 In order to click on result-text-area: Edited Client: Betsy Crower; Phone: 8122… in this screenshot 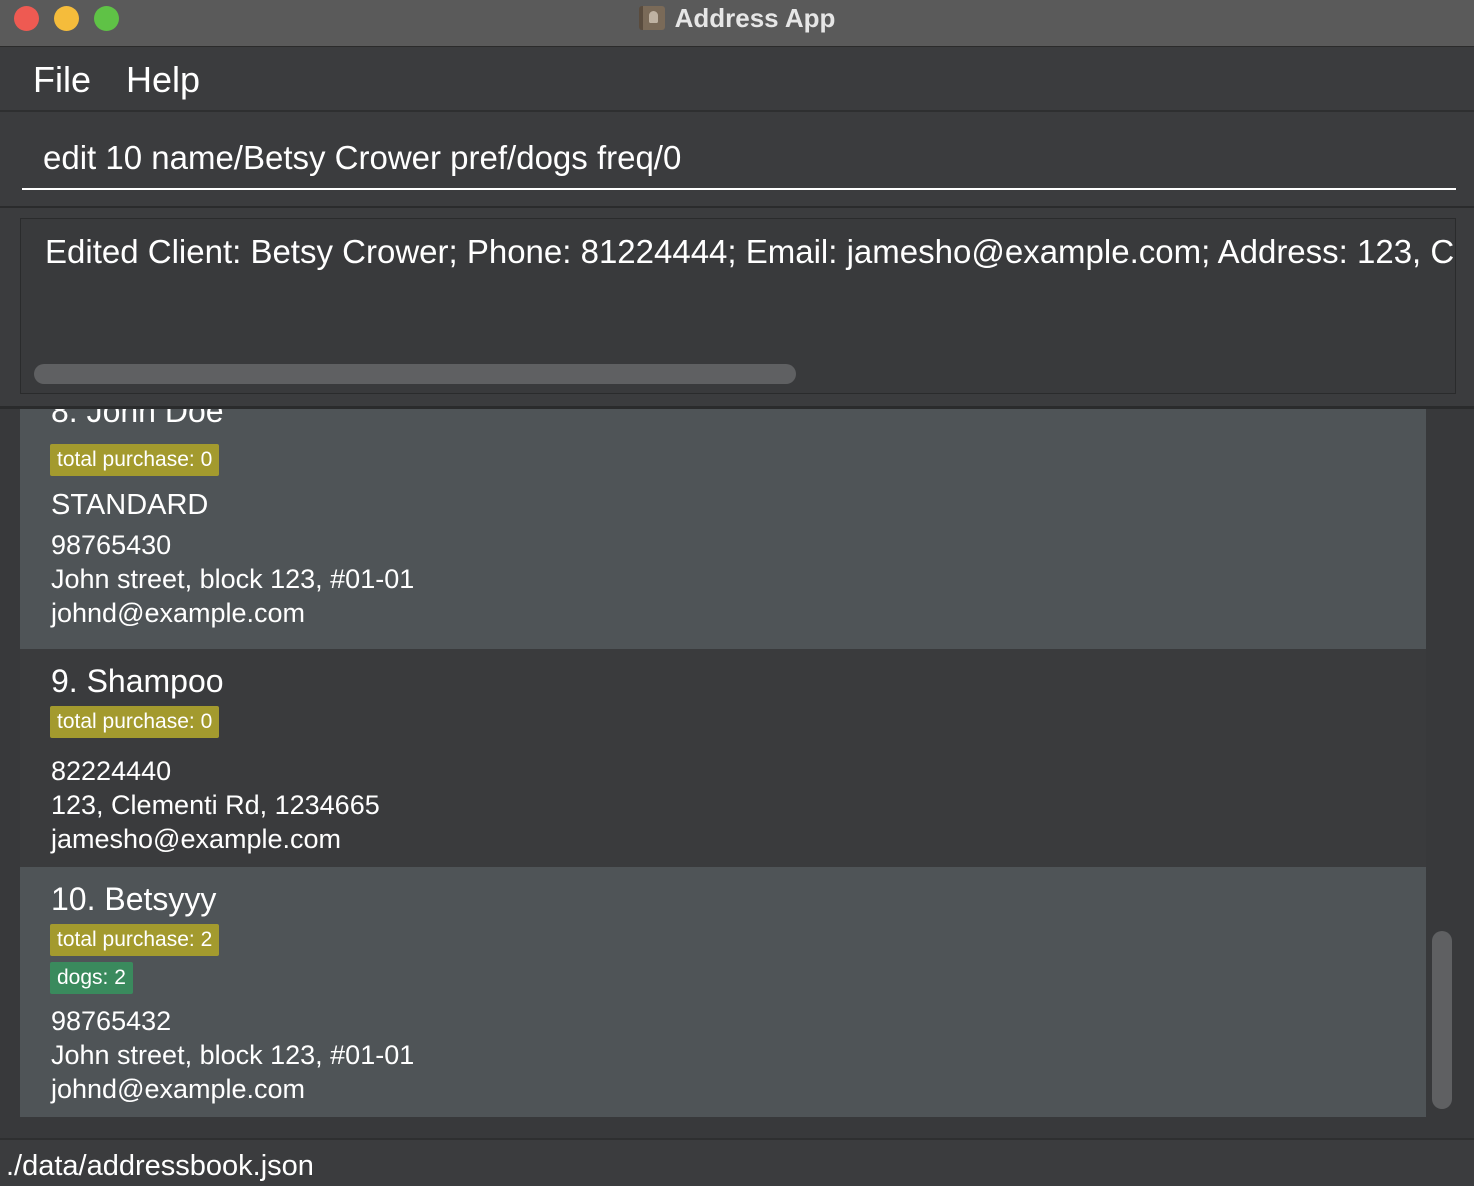, I will do `click(738, 306)`.